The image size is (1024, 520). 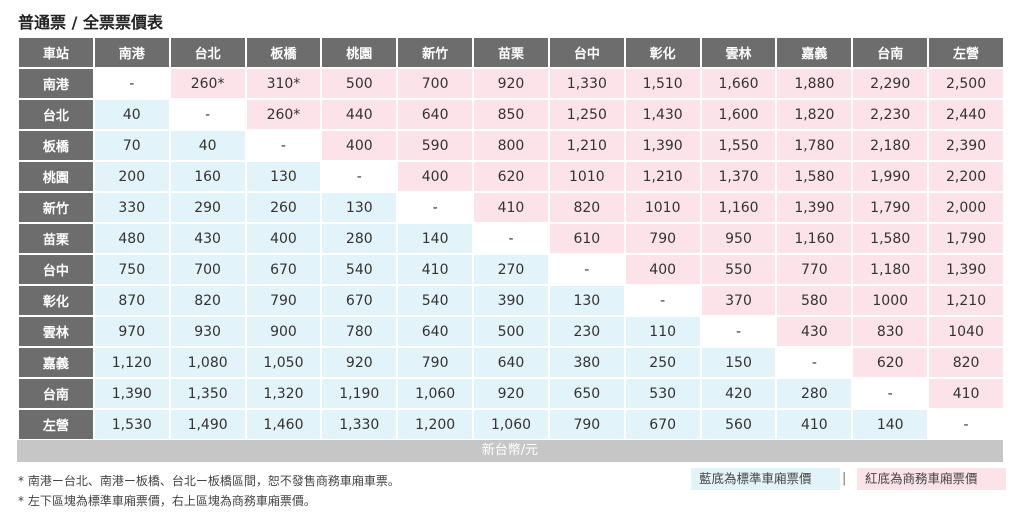 I want to click on fare-cell: 1,160, so click(x=814, y=239).